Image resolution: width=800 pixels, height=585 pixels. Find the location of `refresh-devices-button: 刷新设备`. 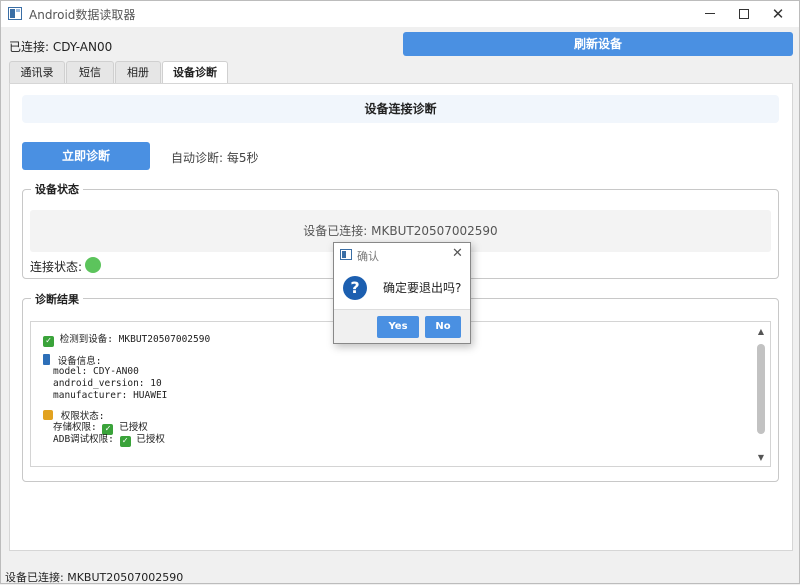

refresh-devices-button: 刷新设备 is located at coordinates (598, 44).